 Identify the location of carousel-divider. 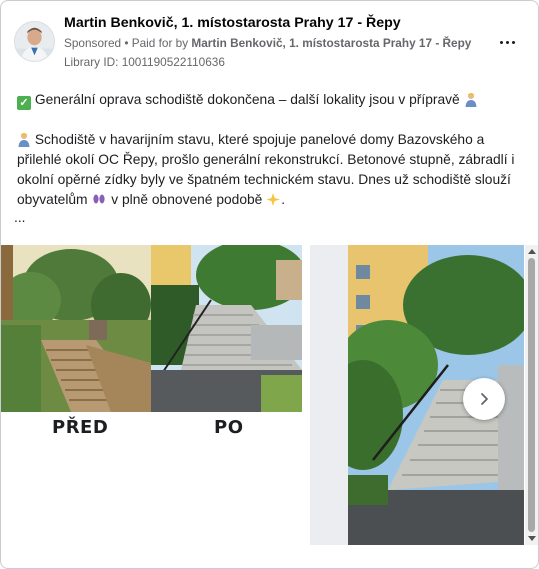
(329, 395).